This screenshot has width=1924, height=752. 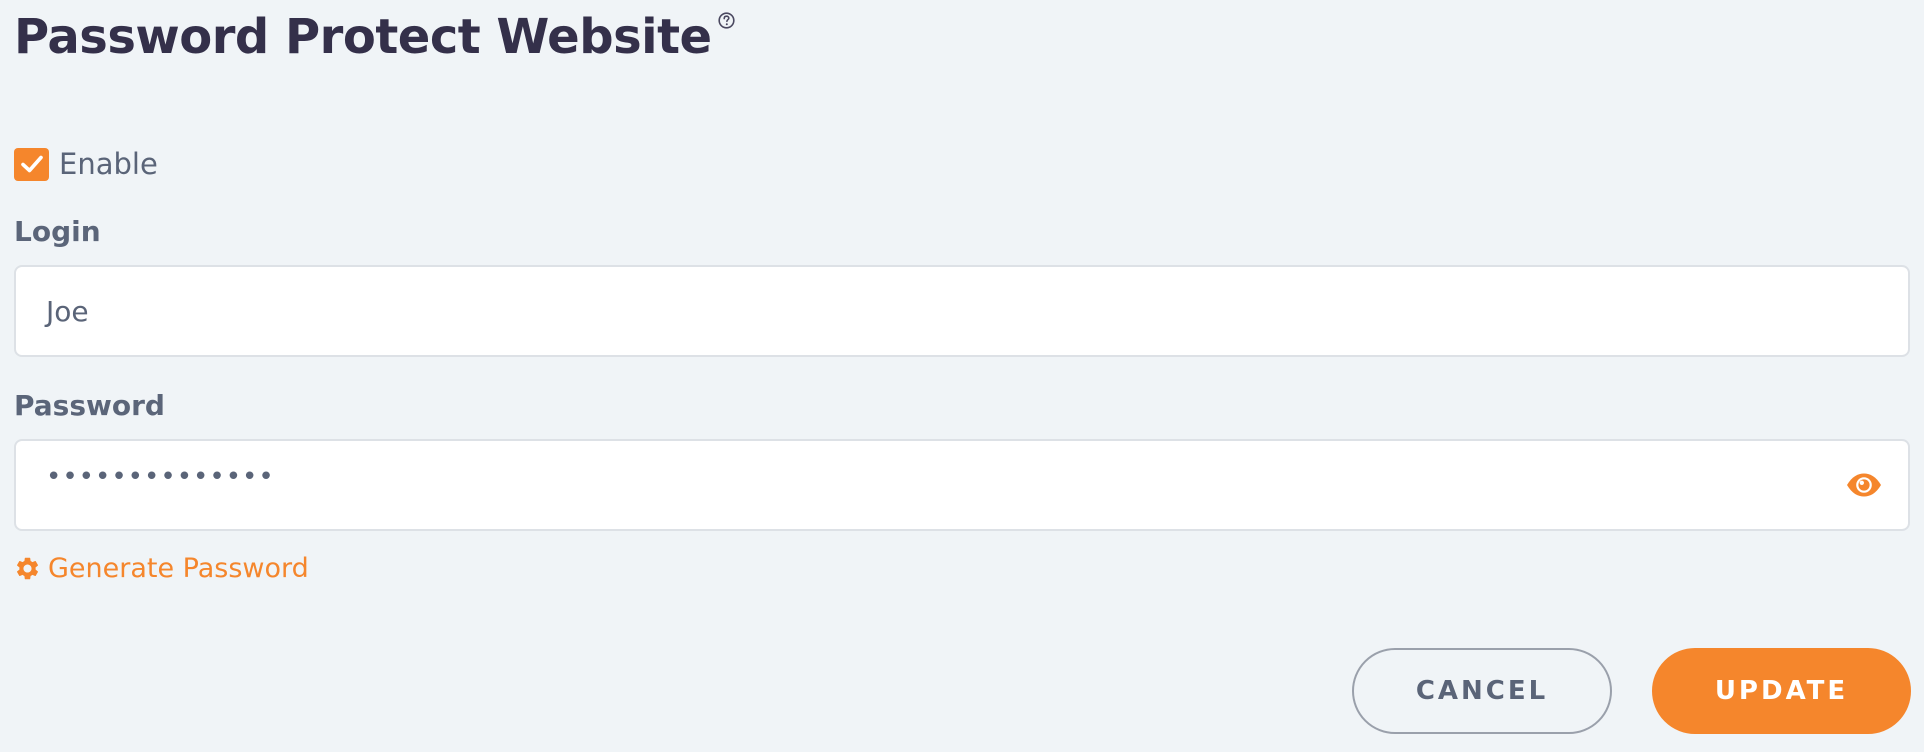 I want to click on help-icon, so click(x=726, y=20).